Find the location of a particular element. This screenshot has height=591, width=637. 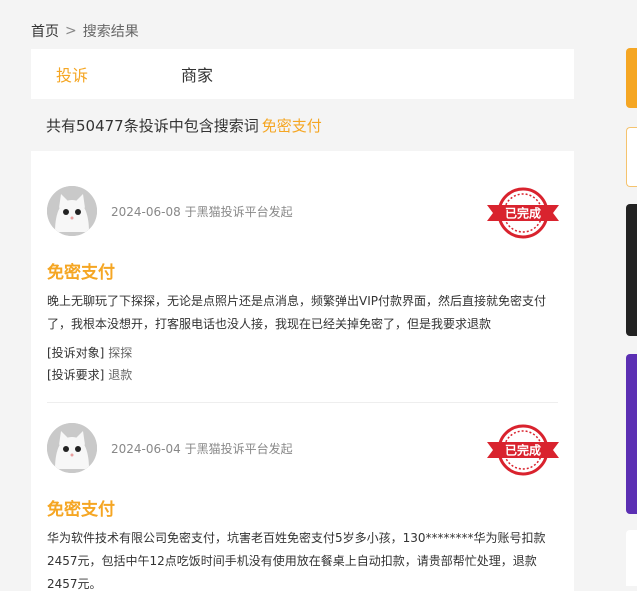

tab-merchants: 商家 is located at coordinates (197, 74).